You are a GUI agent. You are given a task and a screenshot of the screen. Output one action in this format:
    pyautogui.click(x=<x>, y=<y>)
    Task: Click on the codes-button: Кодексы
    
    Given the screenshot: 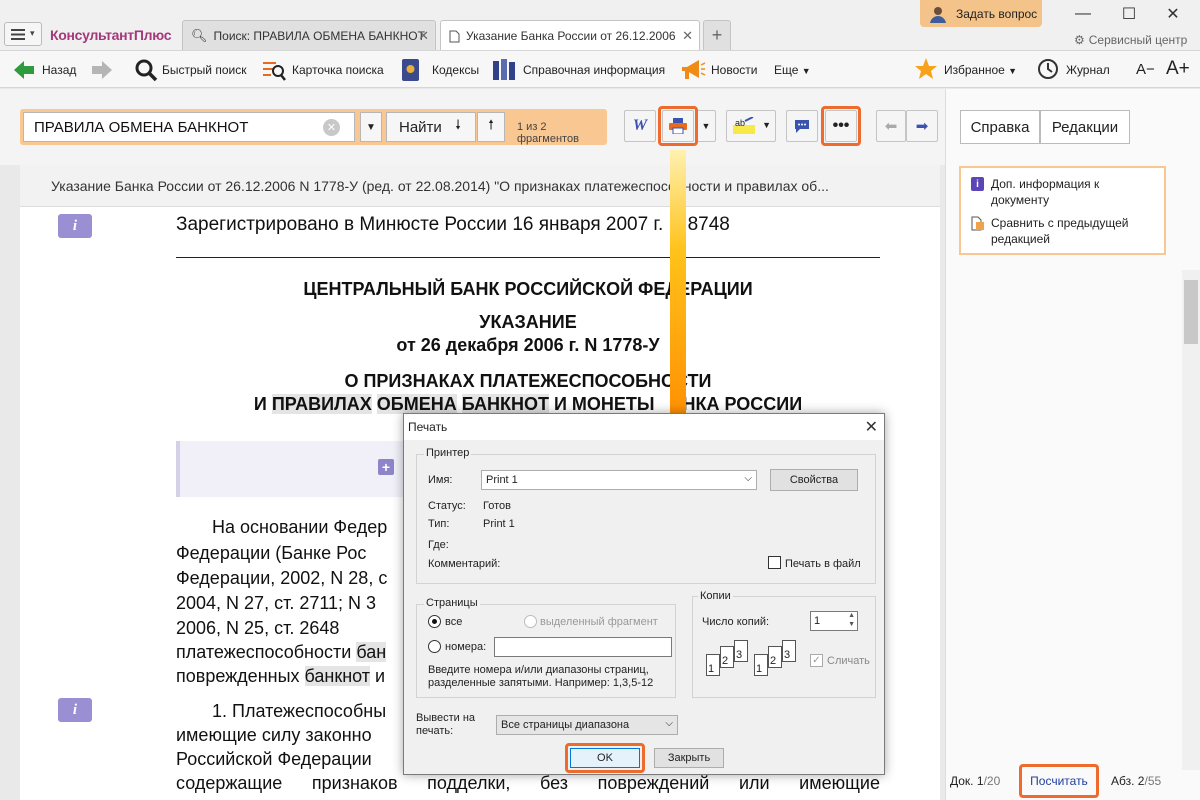 What is the action you would take?
    pyautogui.click(x=455, y=70)
    